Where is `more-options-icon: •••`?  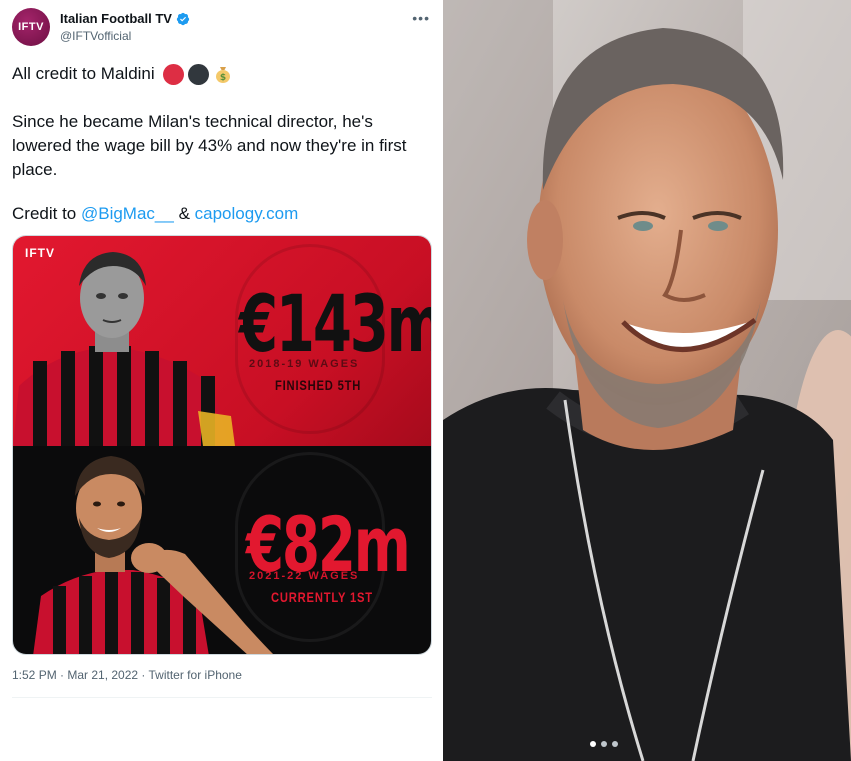
more-options-icon: ••• is located at coordinates (421, 18).